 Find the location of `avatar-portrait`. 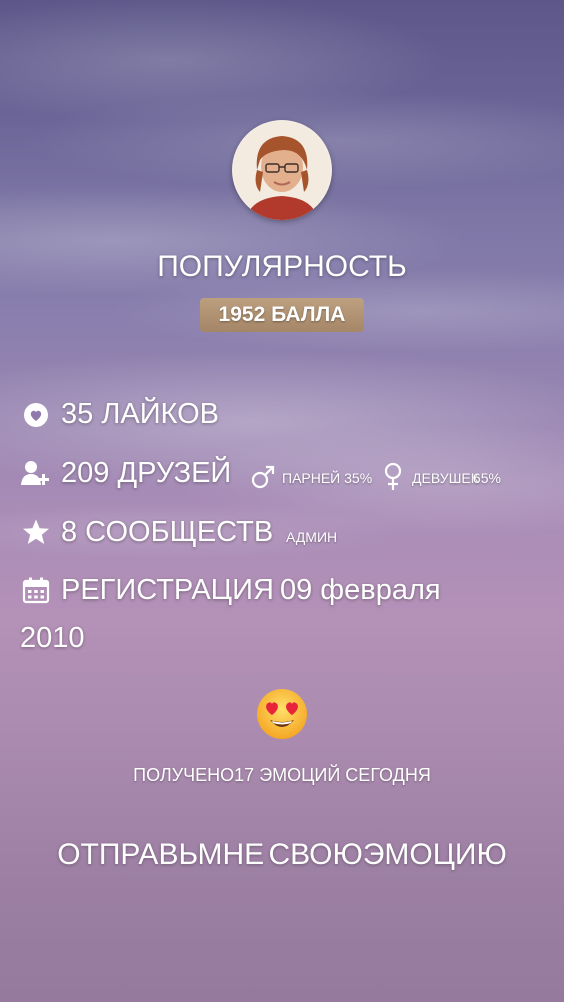

avatar-portrait is located at coordinates (282, 171).